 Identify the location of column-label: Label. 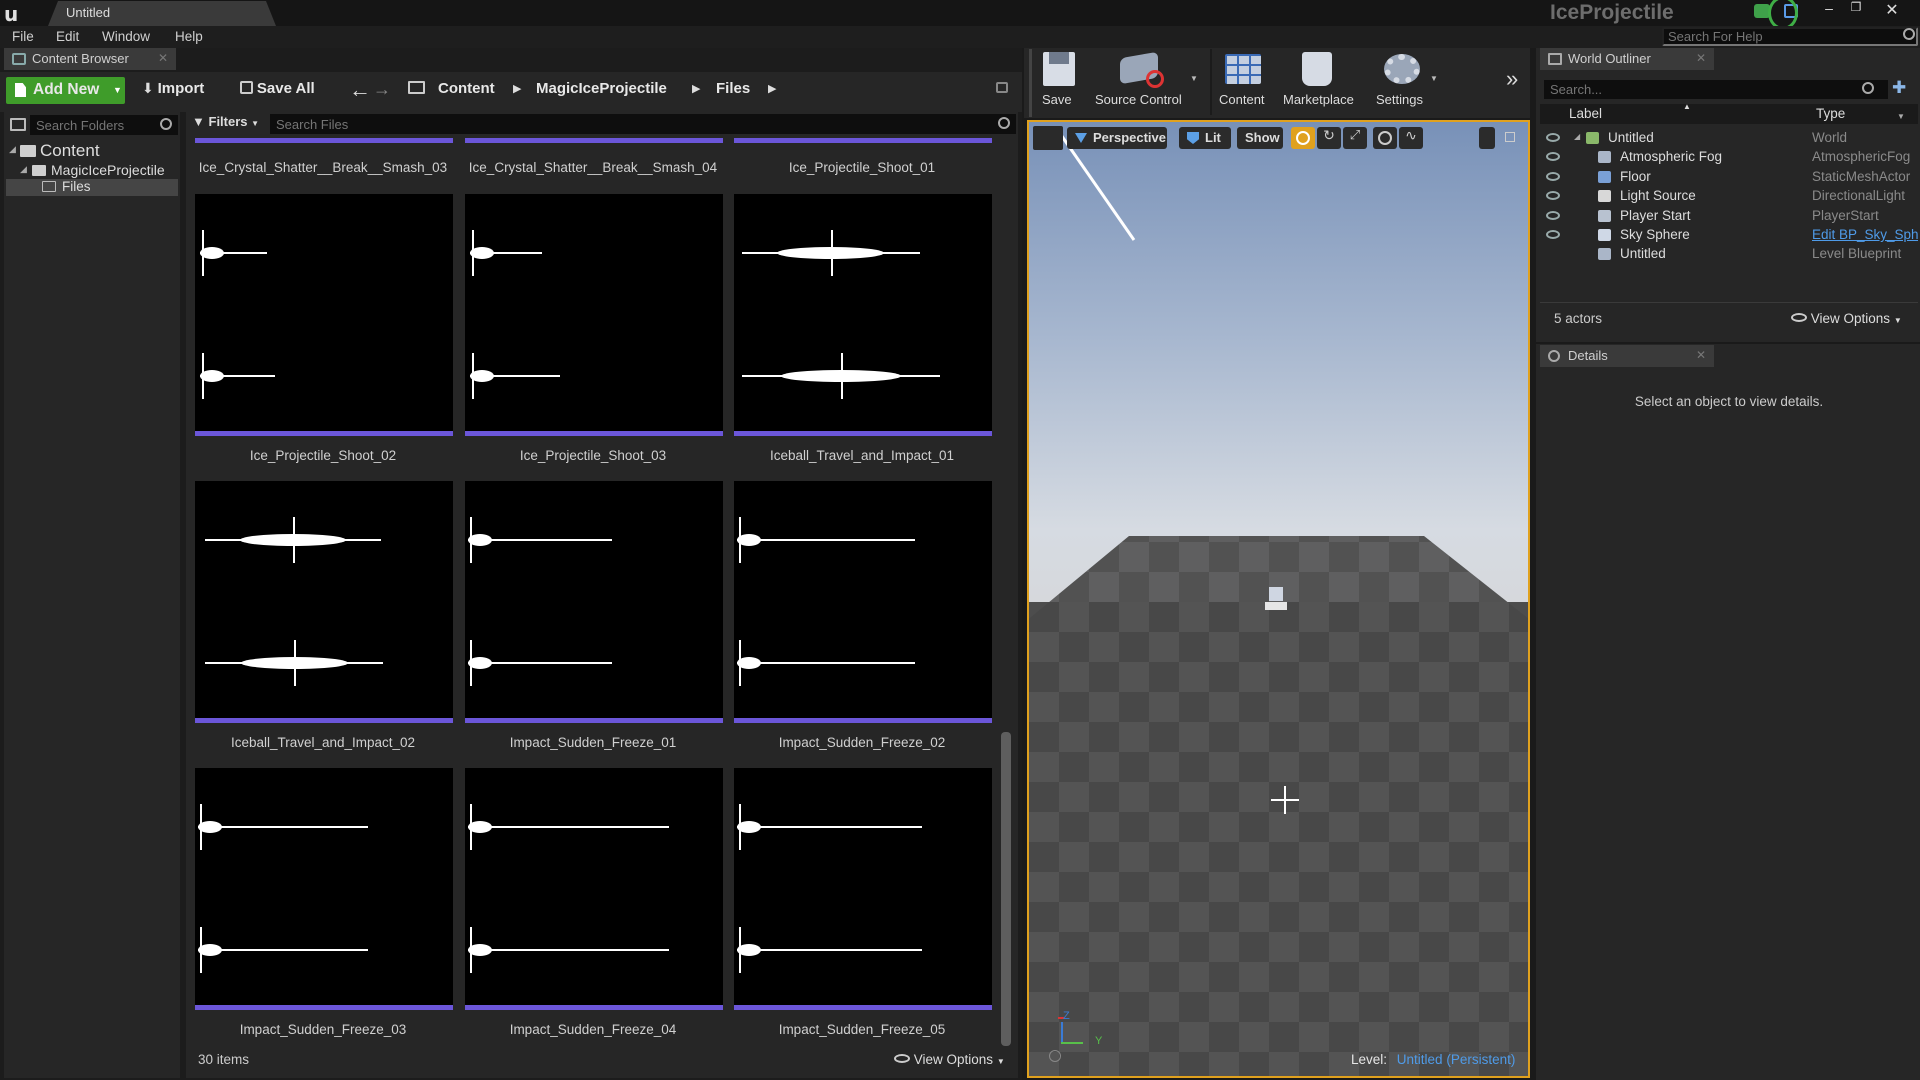
(1585, 113).